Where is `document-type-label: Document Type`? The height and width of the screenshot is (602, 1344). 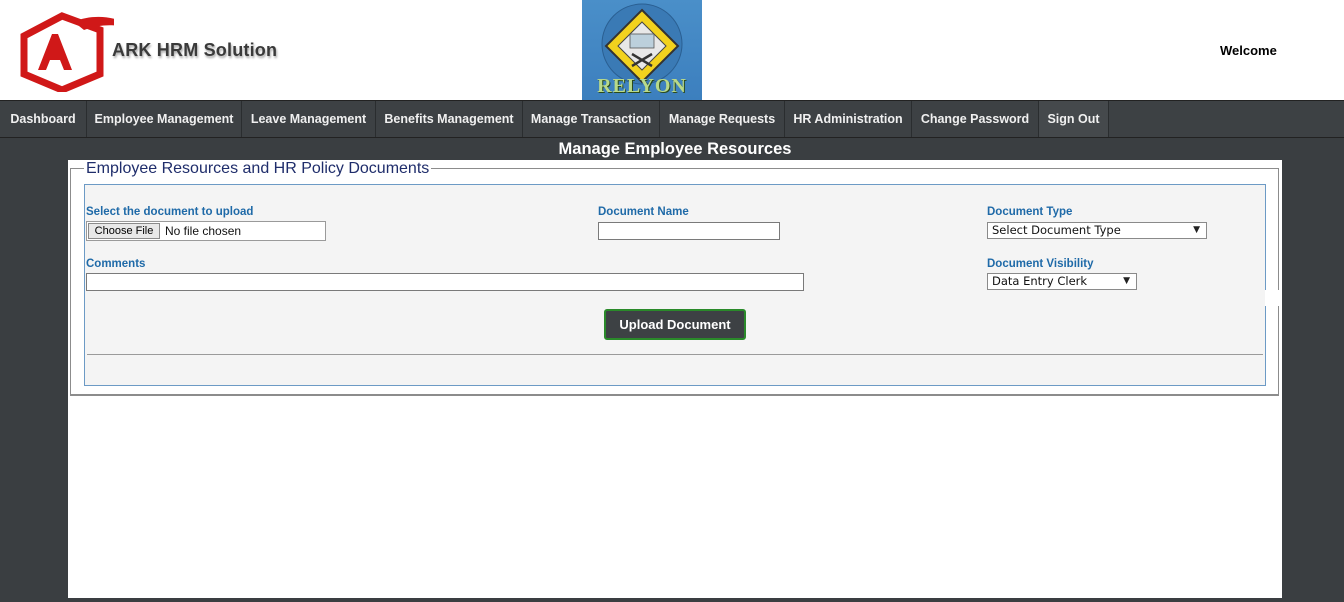 document-type-label: Document Type is located at coordinates (1030, 212).